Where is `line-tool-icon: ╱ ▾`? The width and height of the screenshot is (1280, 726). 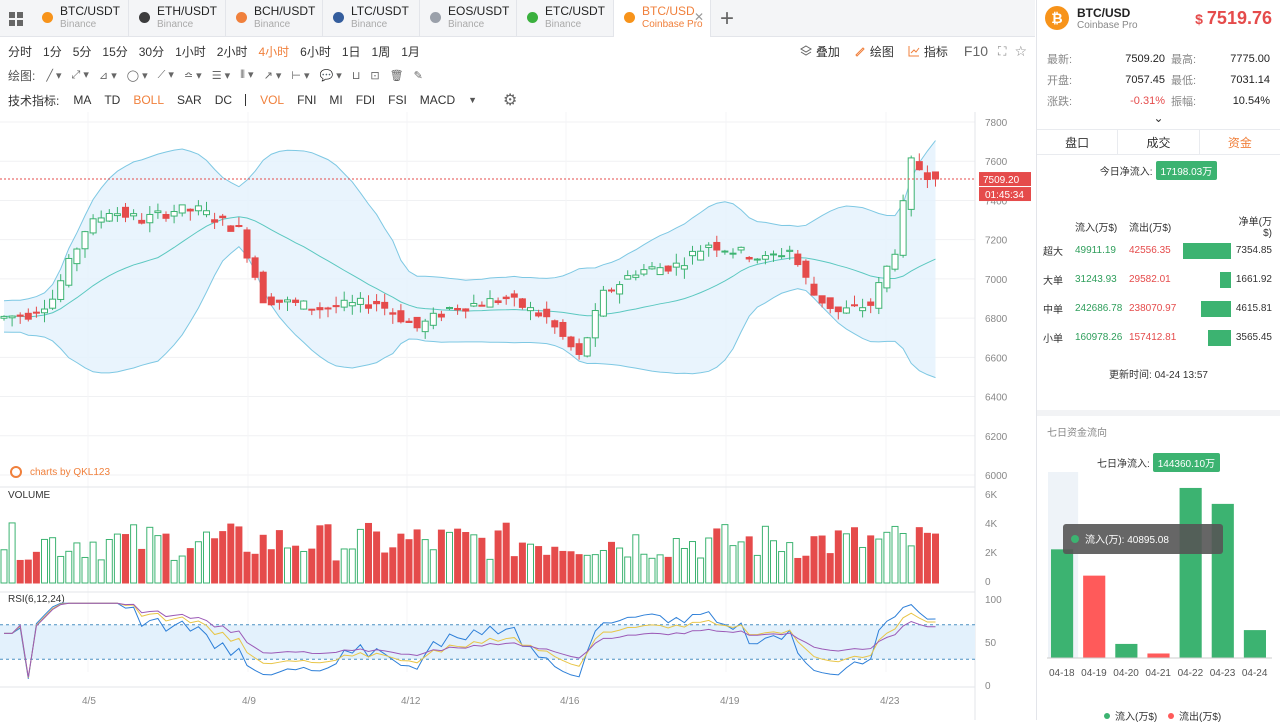
line-tool-icon: ╱ ▾ is located at coordinates (53, 75).